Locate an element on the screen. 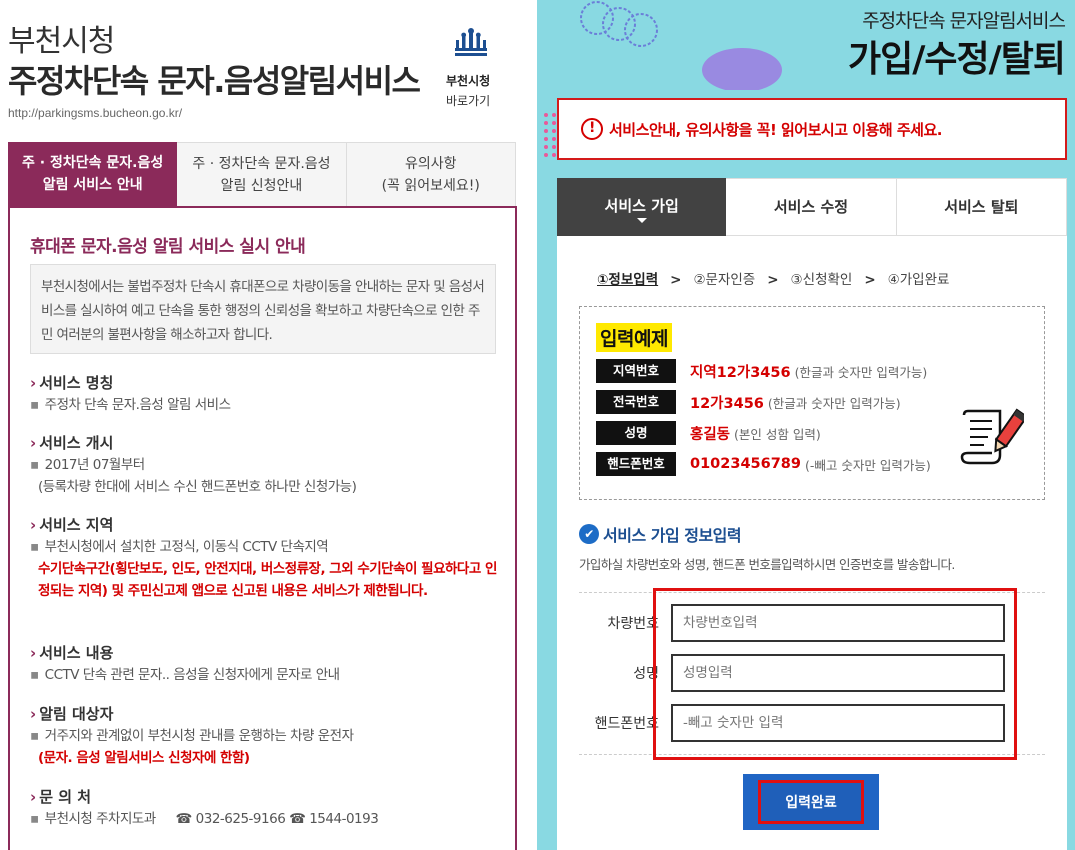  section-title: 알림 대상자 is located at coordinates (76, 714).